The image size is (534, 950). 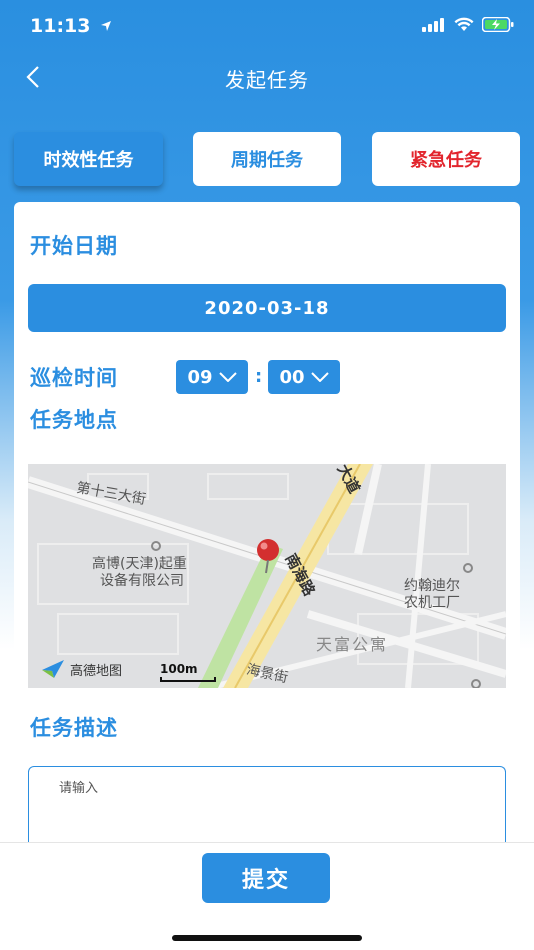 What do you see at coordinates (267, 938) in the screenshot?
I see `home-indicator` at bounding box center [267, 938].